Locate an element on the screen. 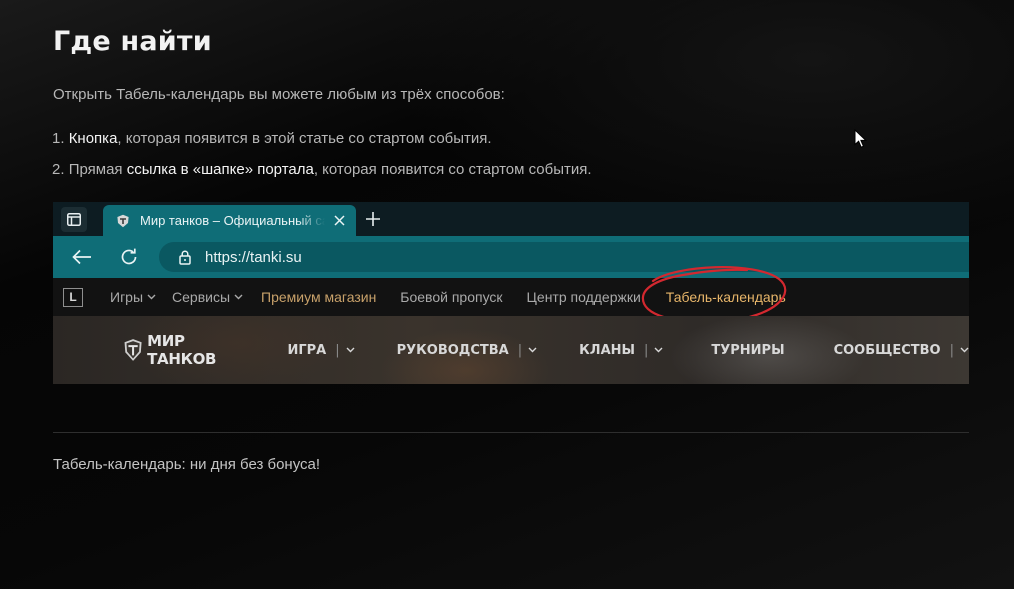 The width and height of the screenshot is (1014, 589). sidebar-icon is located at coordinates (74, 219).